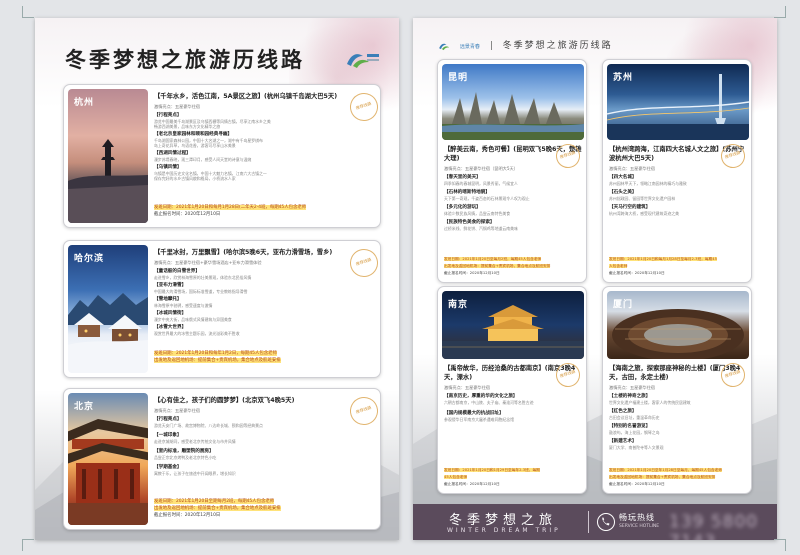  What do you see at coordinates (197, 333) in the screenshot?
I see `section-text: 观赏世界最大的冰雪主题乐园，流光溢彩美不胜收` at bounding box center [197, 333].